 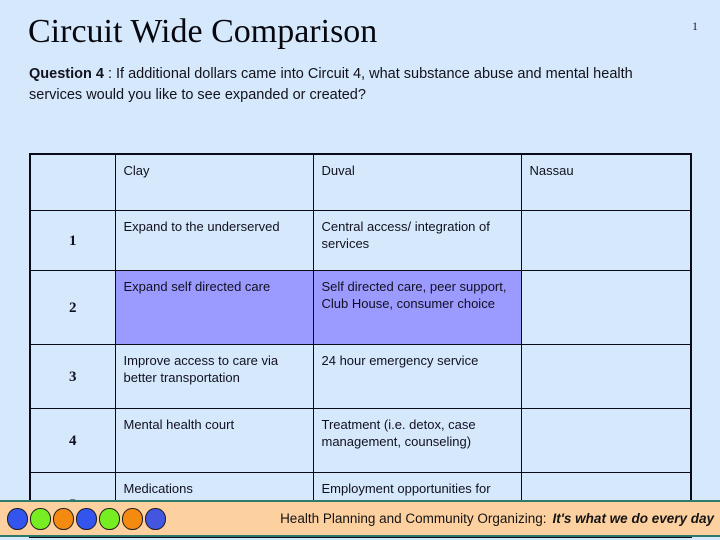 I want to click on dot-green-2-icon, so click(x=109, y=518).